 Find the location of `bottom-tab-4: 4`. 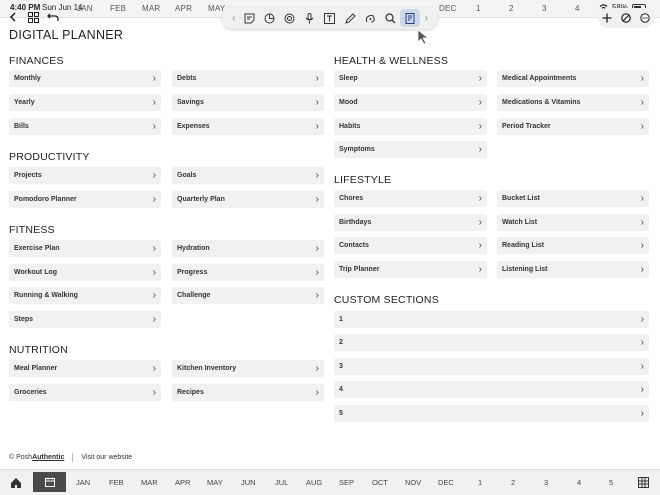

bottom-tab-4: 4 is located at coordinates (579, 482).